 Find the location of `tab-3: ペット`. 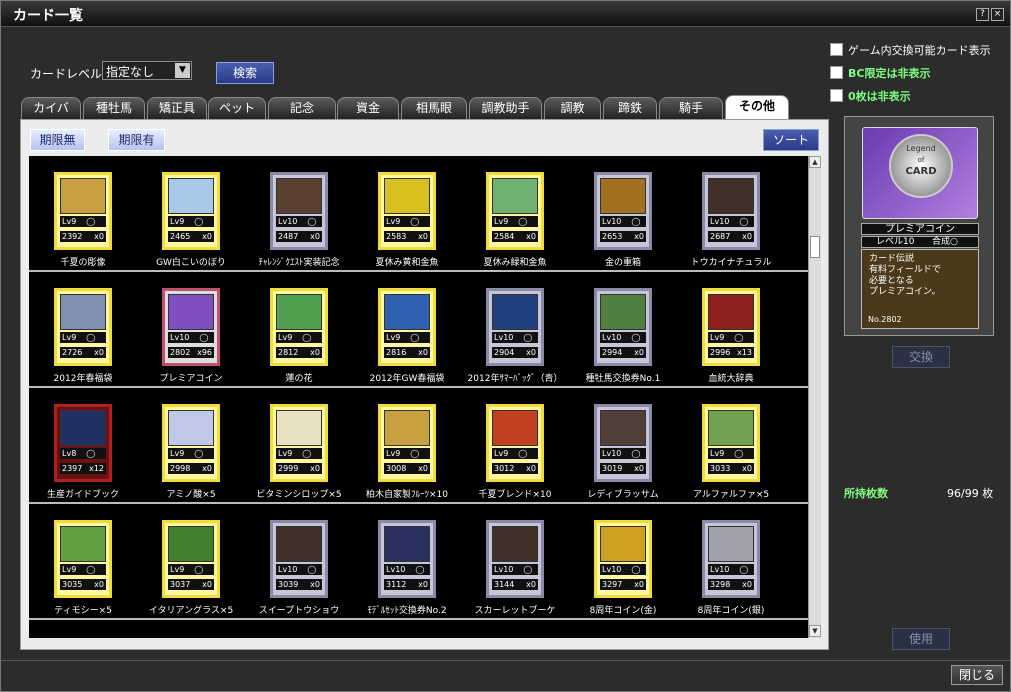

tab-3: ペット is located at coordinates (237, 108).